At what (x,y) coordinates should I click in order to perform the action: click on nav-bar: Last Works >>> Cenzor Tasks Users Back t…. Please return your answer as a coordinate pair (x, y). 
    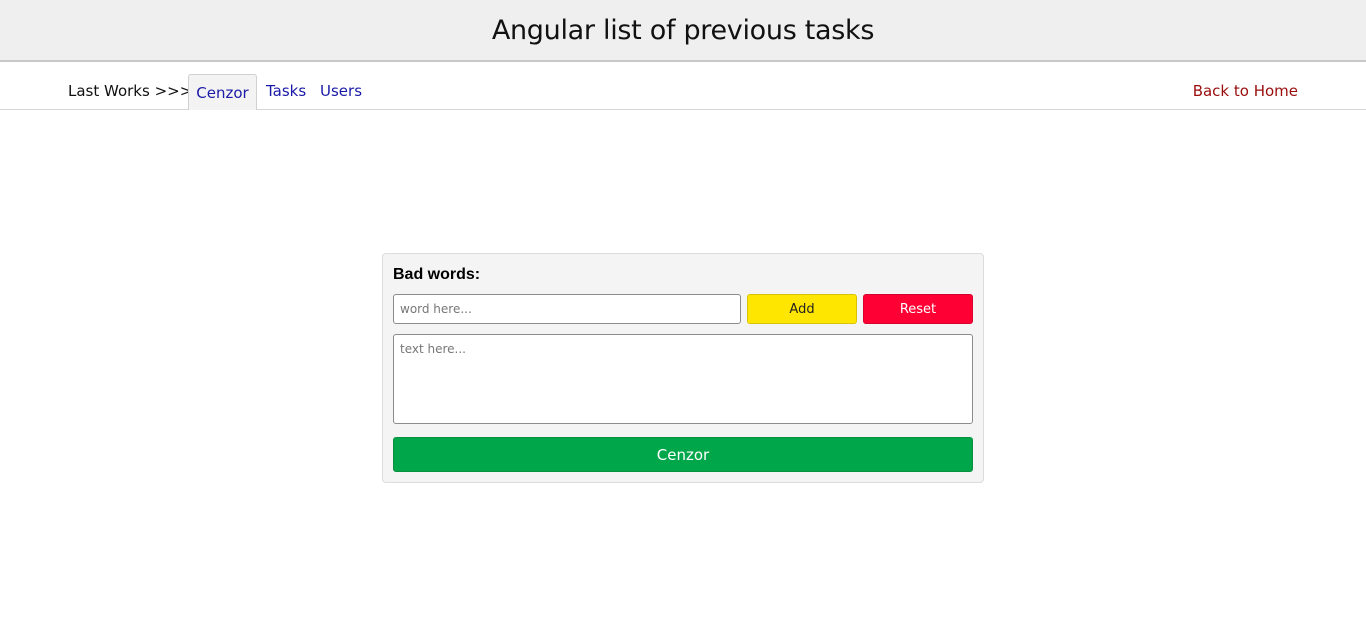
    Looking at the image, I should click on (683, 86).